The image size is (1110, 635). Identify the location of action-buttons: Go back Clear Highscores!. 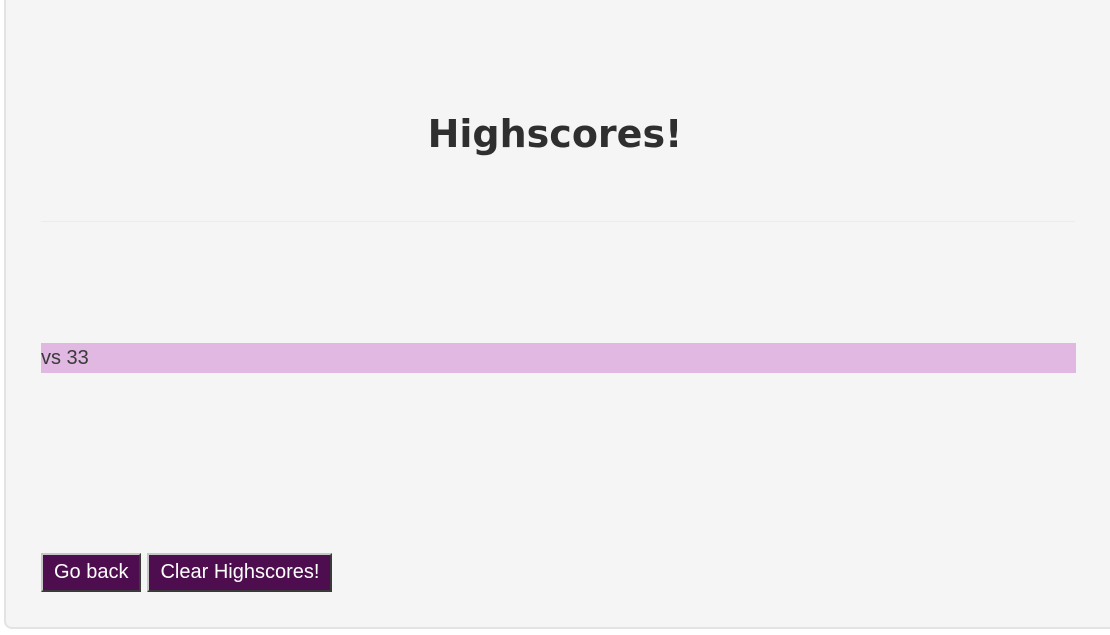
(189, 572).